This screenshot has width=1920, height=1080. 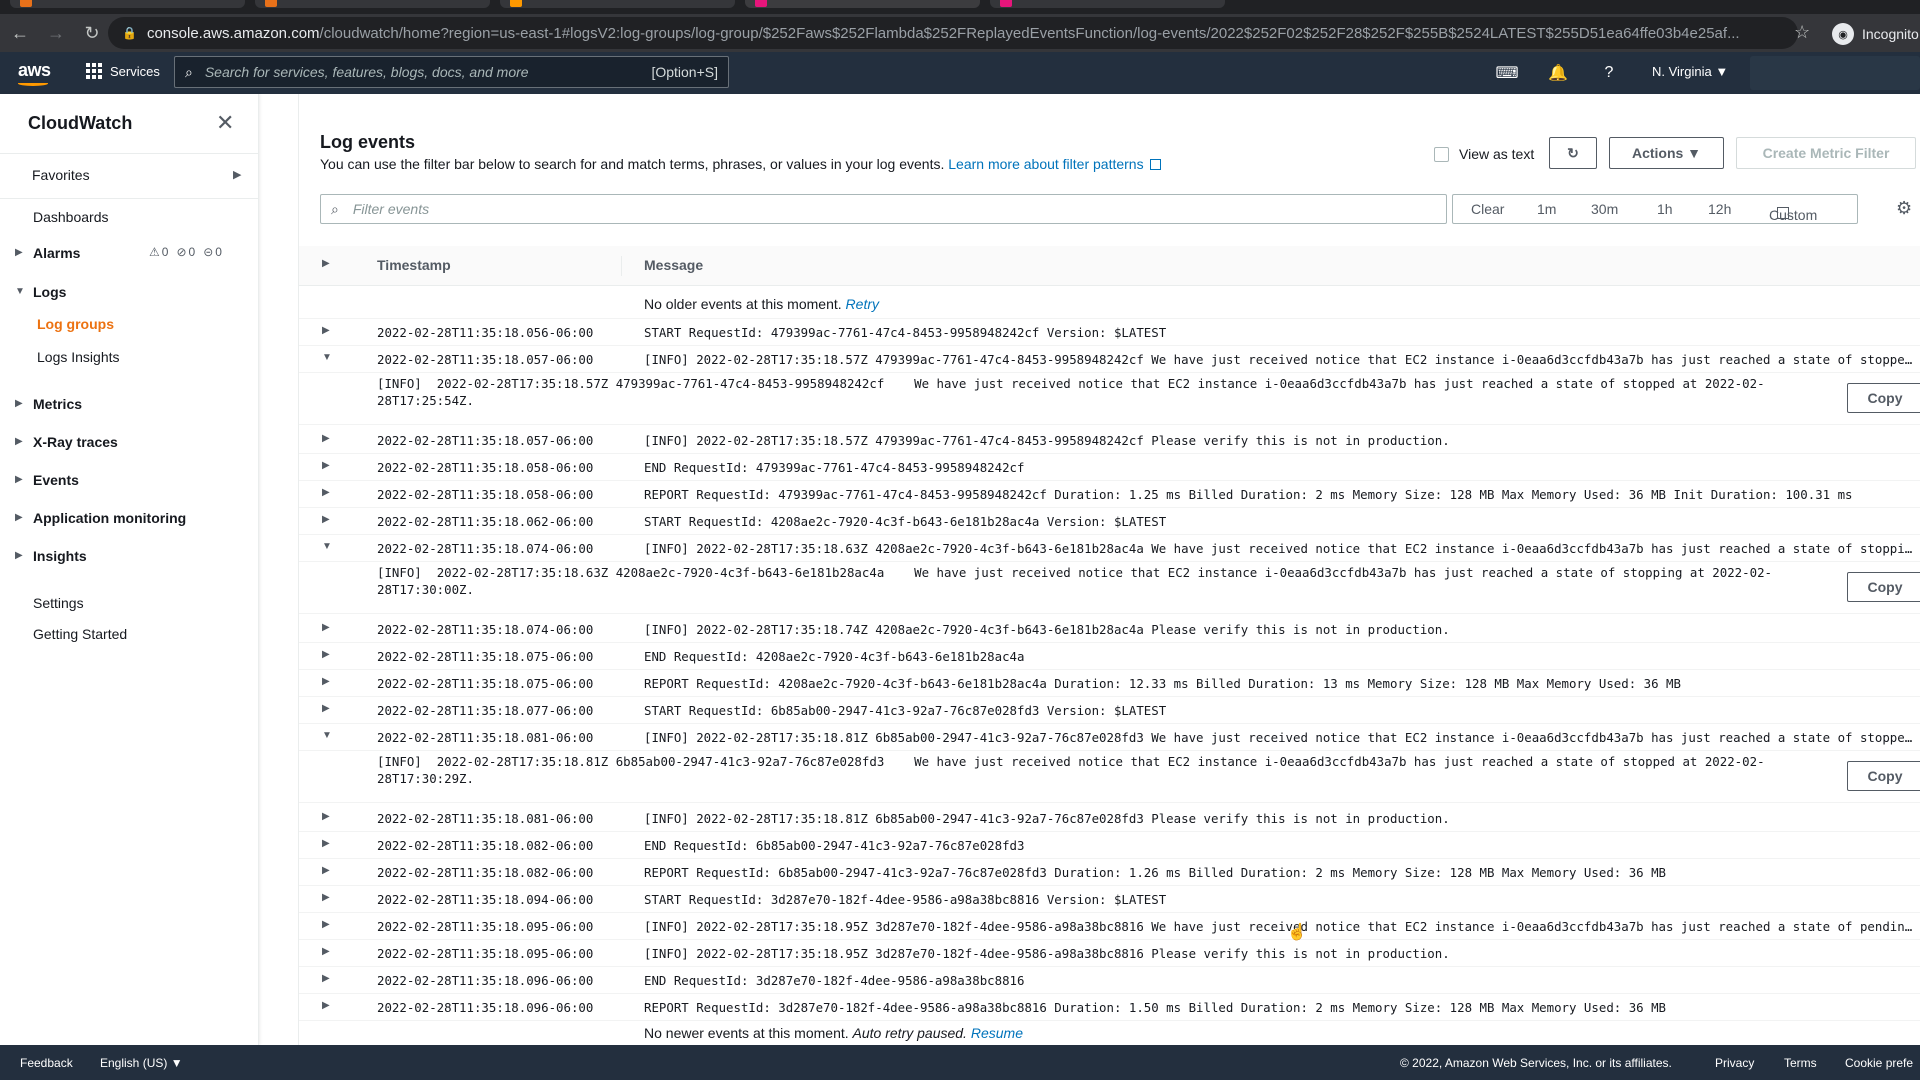 What do you see at coordinates (1802, 32) in the screenshot?
I see `bookmark-star-icon: ☆` at bounding box center [1802, 32].